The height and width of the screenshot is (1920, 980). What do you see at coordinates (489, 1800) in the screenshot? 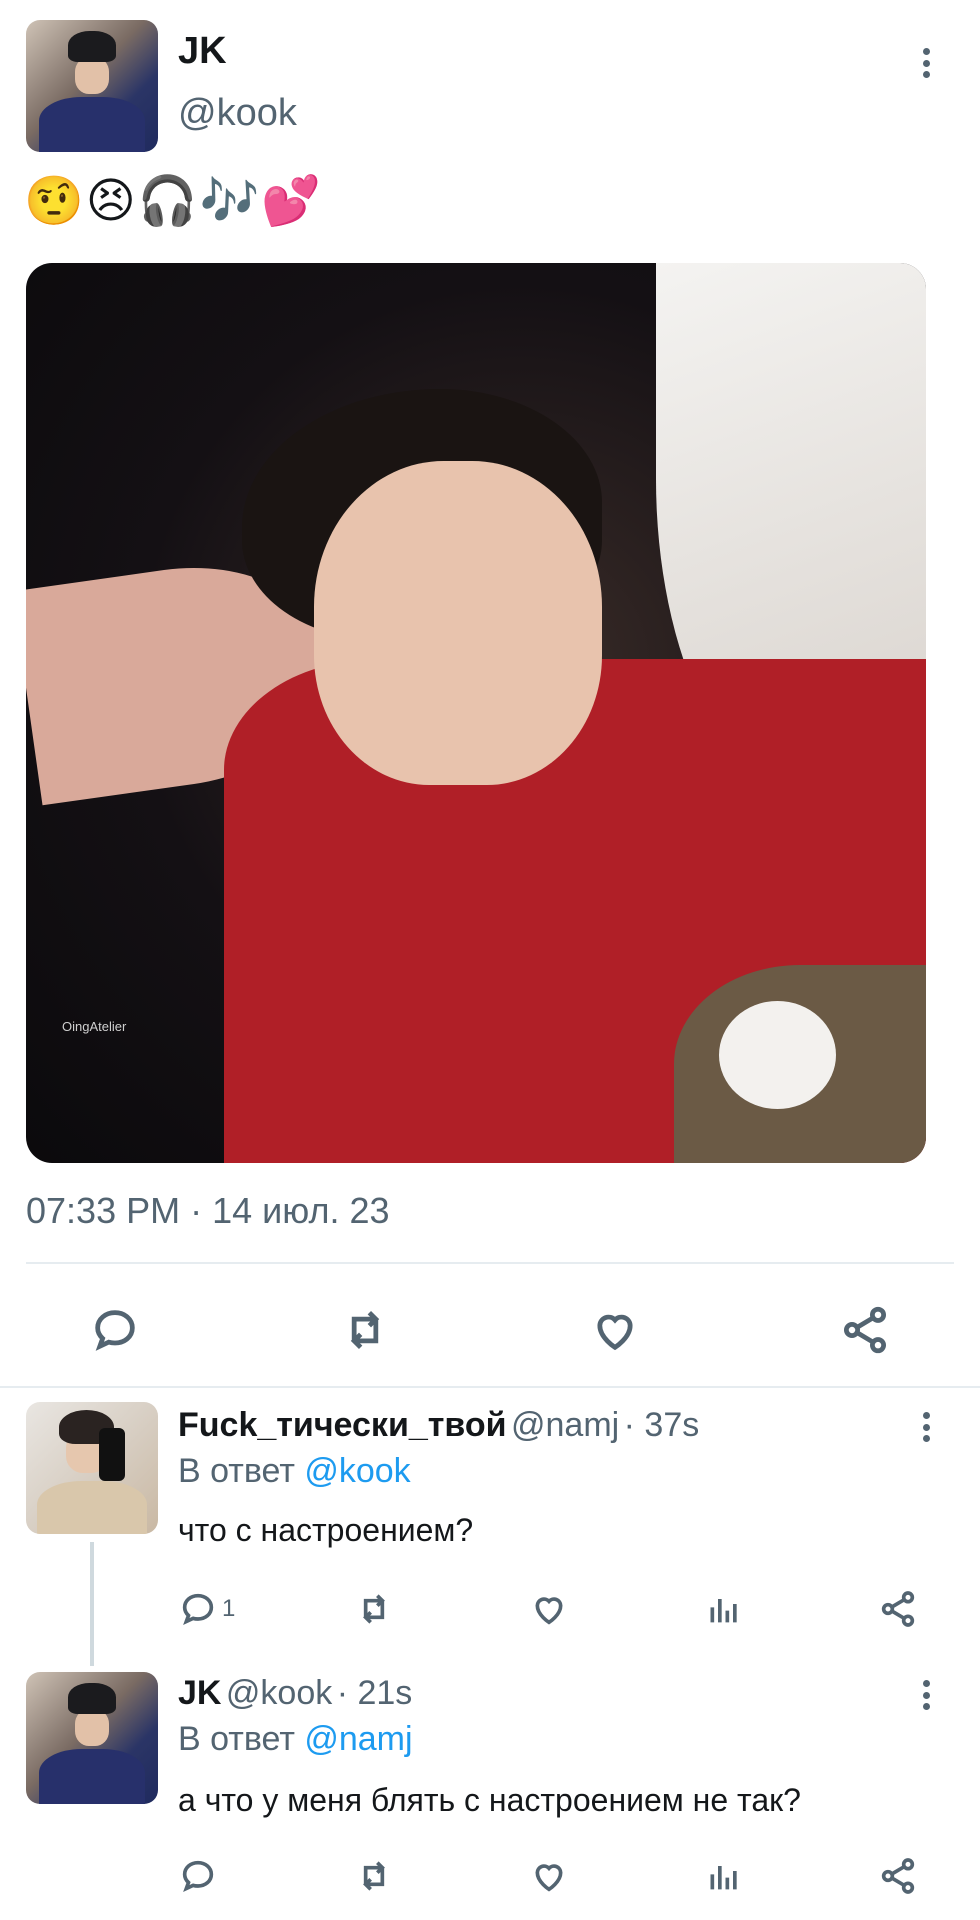
I see `reply-text: а что у меня блять с настроением не так?` at bounding box center [489, 1800].